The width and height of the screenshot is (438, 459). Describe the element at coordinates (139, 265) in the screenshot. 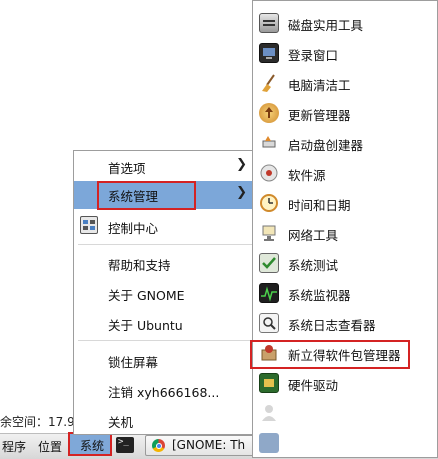

I see `menu-item-label: 帮助和支持` at that location.